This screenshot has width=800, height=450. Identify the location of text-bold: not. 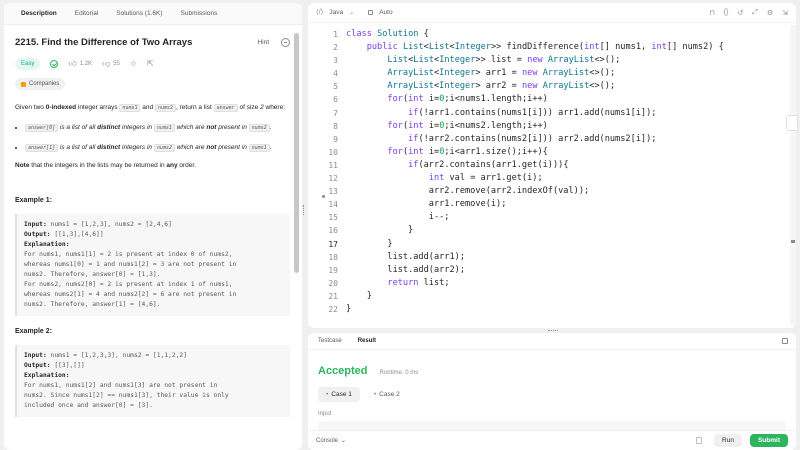
(211, 147).